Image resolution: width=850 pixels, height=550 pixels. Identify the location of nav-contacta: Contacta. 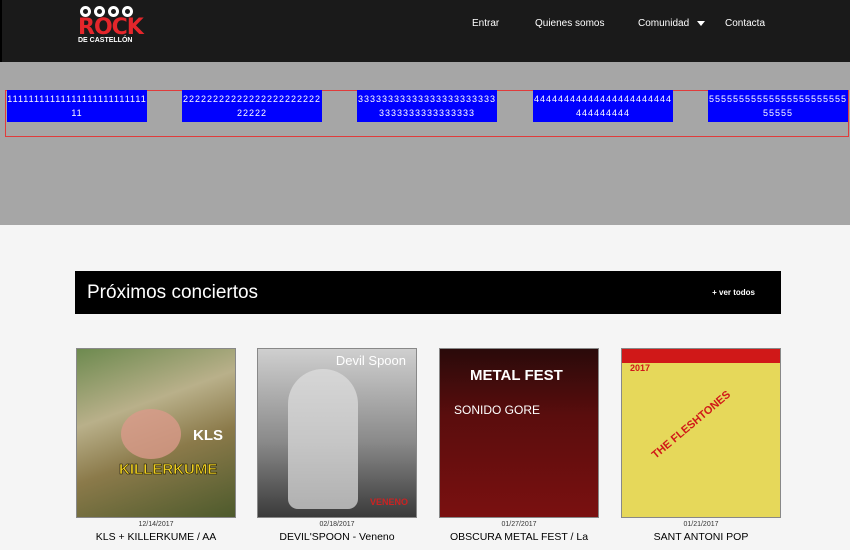
(745, 23).